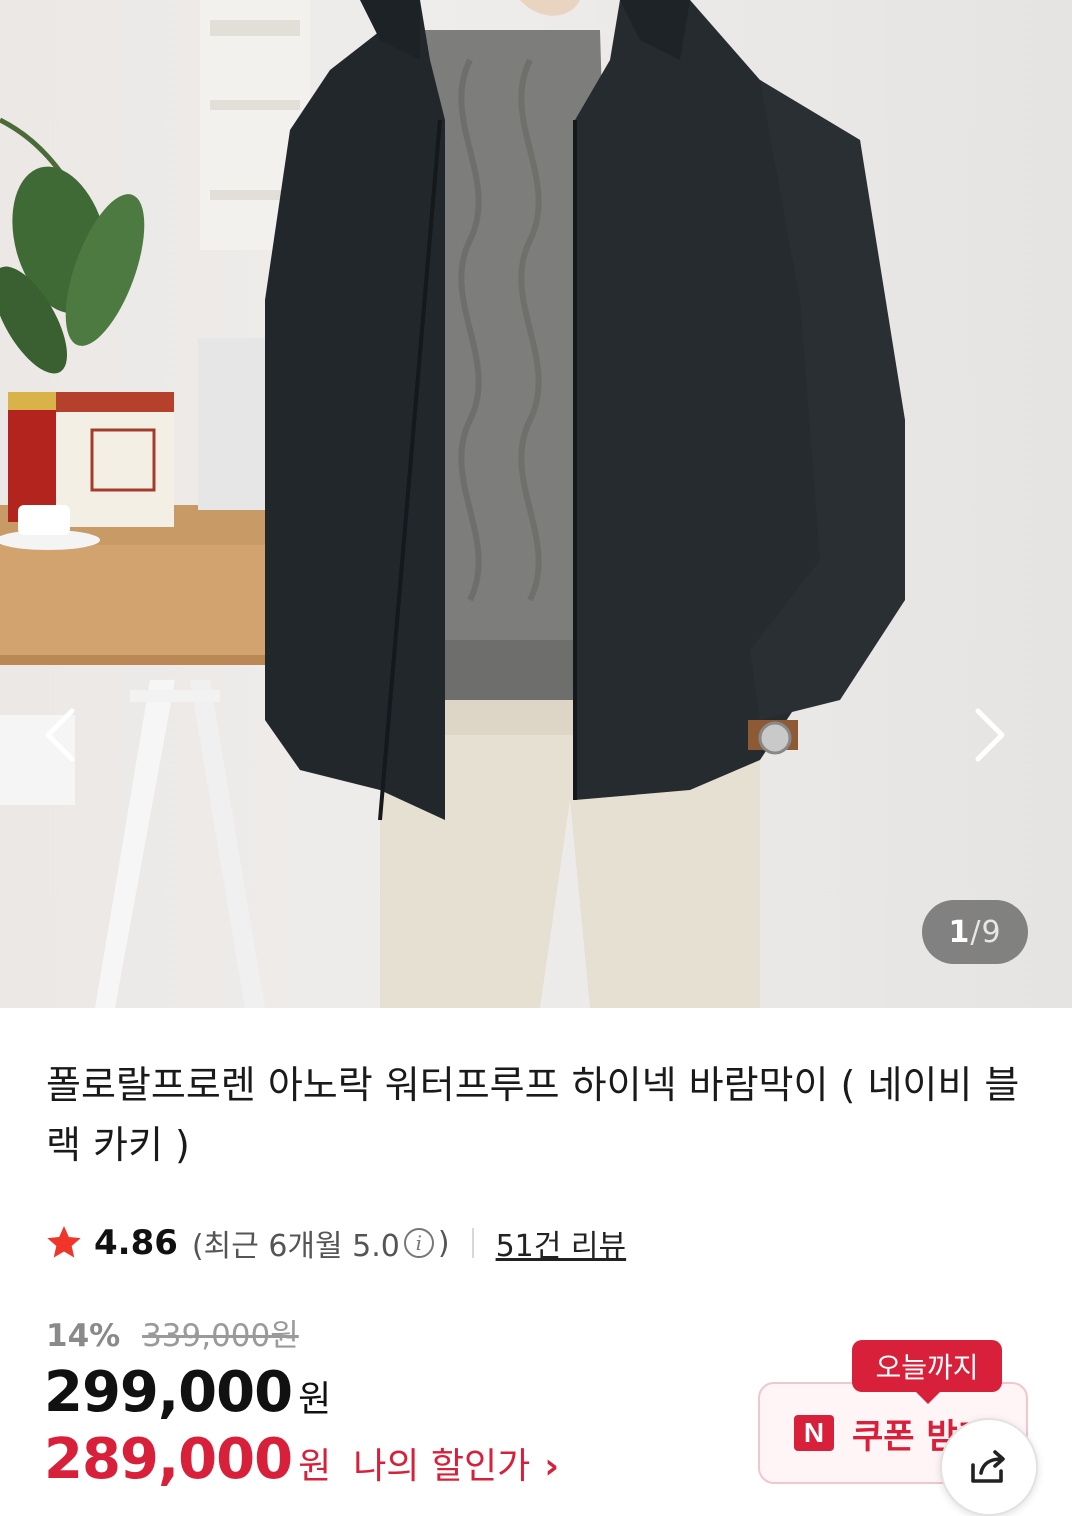 The width and height of the screenshot is (1072, 1516). Describe the element at coordinates (443, 1243) in the screenshot. I see `recent-rating-close: )` at that location.